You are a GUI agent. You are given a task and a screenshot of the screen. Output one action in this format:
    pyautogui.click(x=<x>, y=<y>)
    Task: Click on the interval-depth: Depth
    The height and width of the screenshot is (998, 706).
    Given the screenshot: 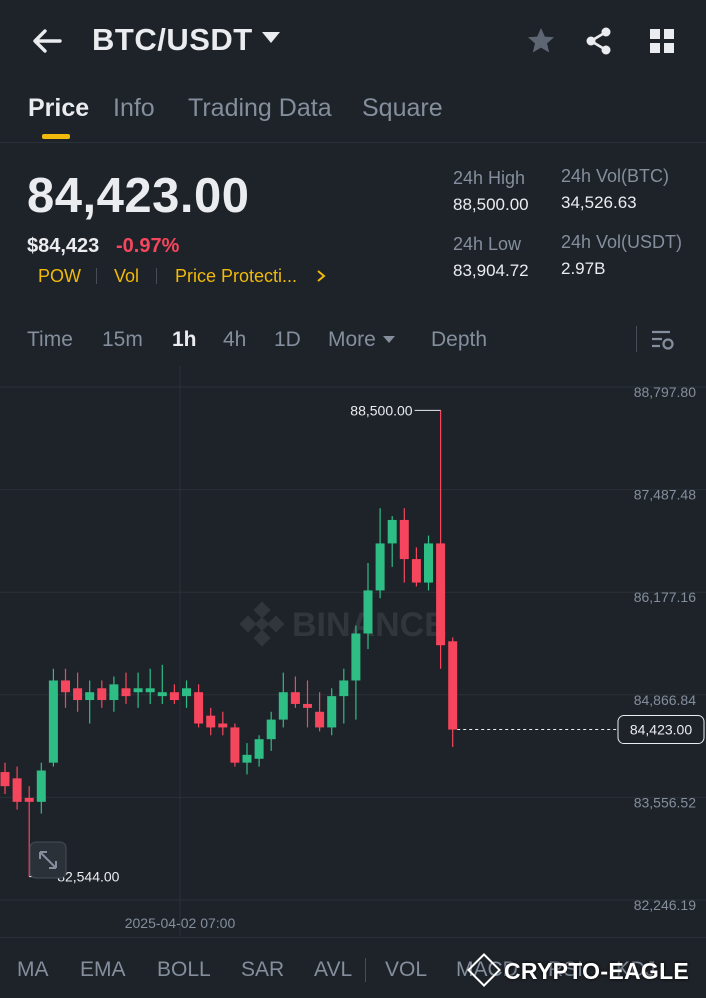 What is the action you would take?
    pyautogui.click(x=459, y=340)
    